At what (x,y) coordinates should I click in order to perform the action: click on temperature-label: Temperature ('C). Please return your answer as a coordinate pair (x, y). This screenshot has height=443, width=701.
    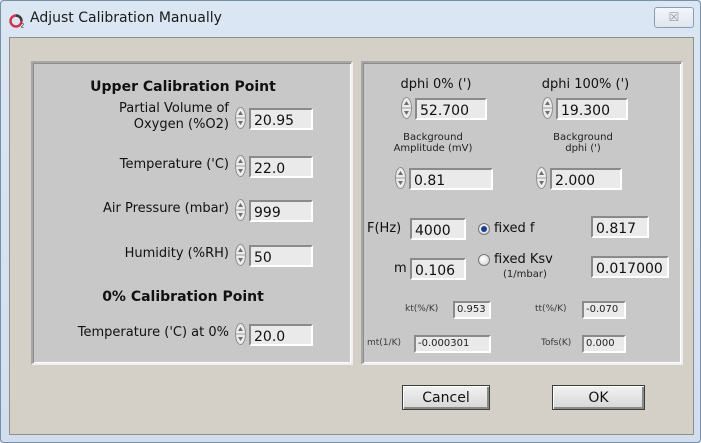
    Looking at the image, I should click on (174, 164).